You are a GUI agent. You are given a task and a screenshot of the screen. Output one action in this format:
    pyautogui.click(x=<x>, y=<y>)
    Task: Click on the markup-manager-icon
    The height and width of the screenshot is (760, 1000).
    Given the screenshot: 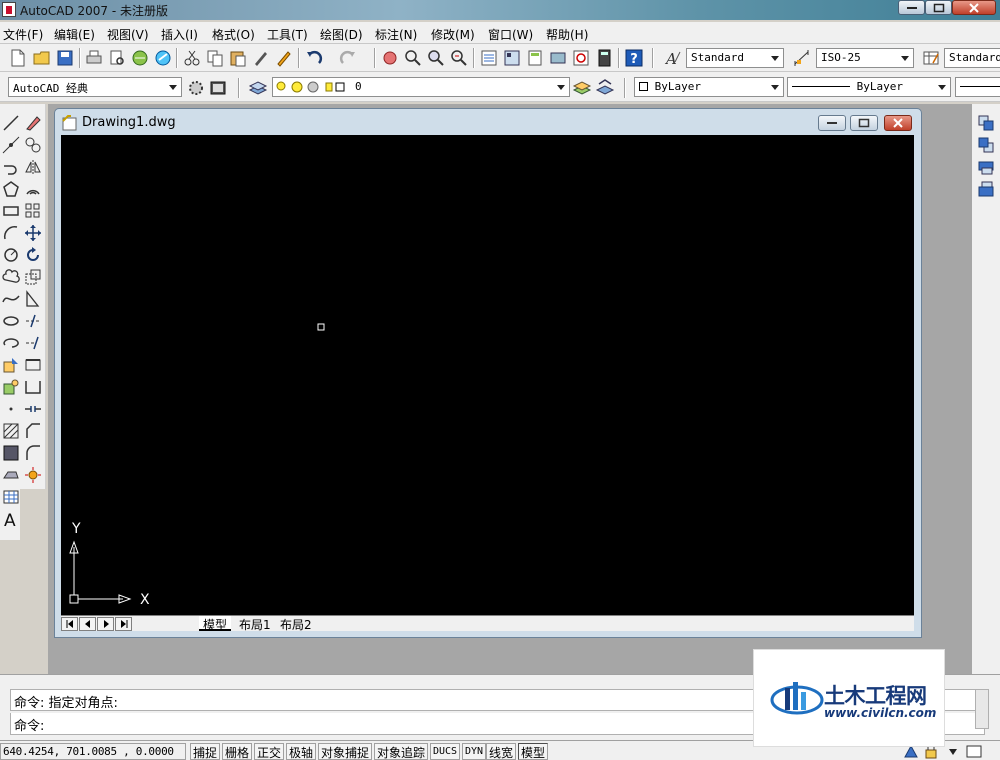 What is the action you would take?
    pyautogui.click(x=581, y=58)
    